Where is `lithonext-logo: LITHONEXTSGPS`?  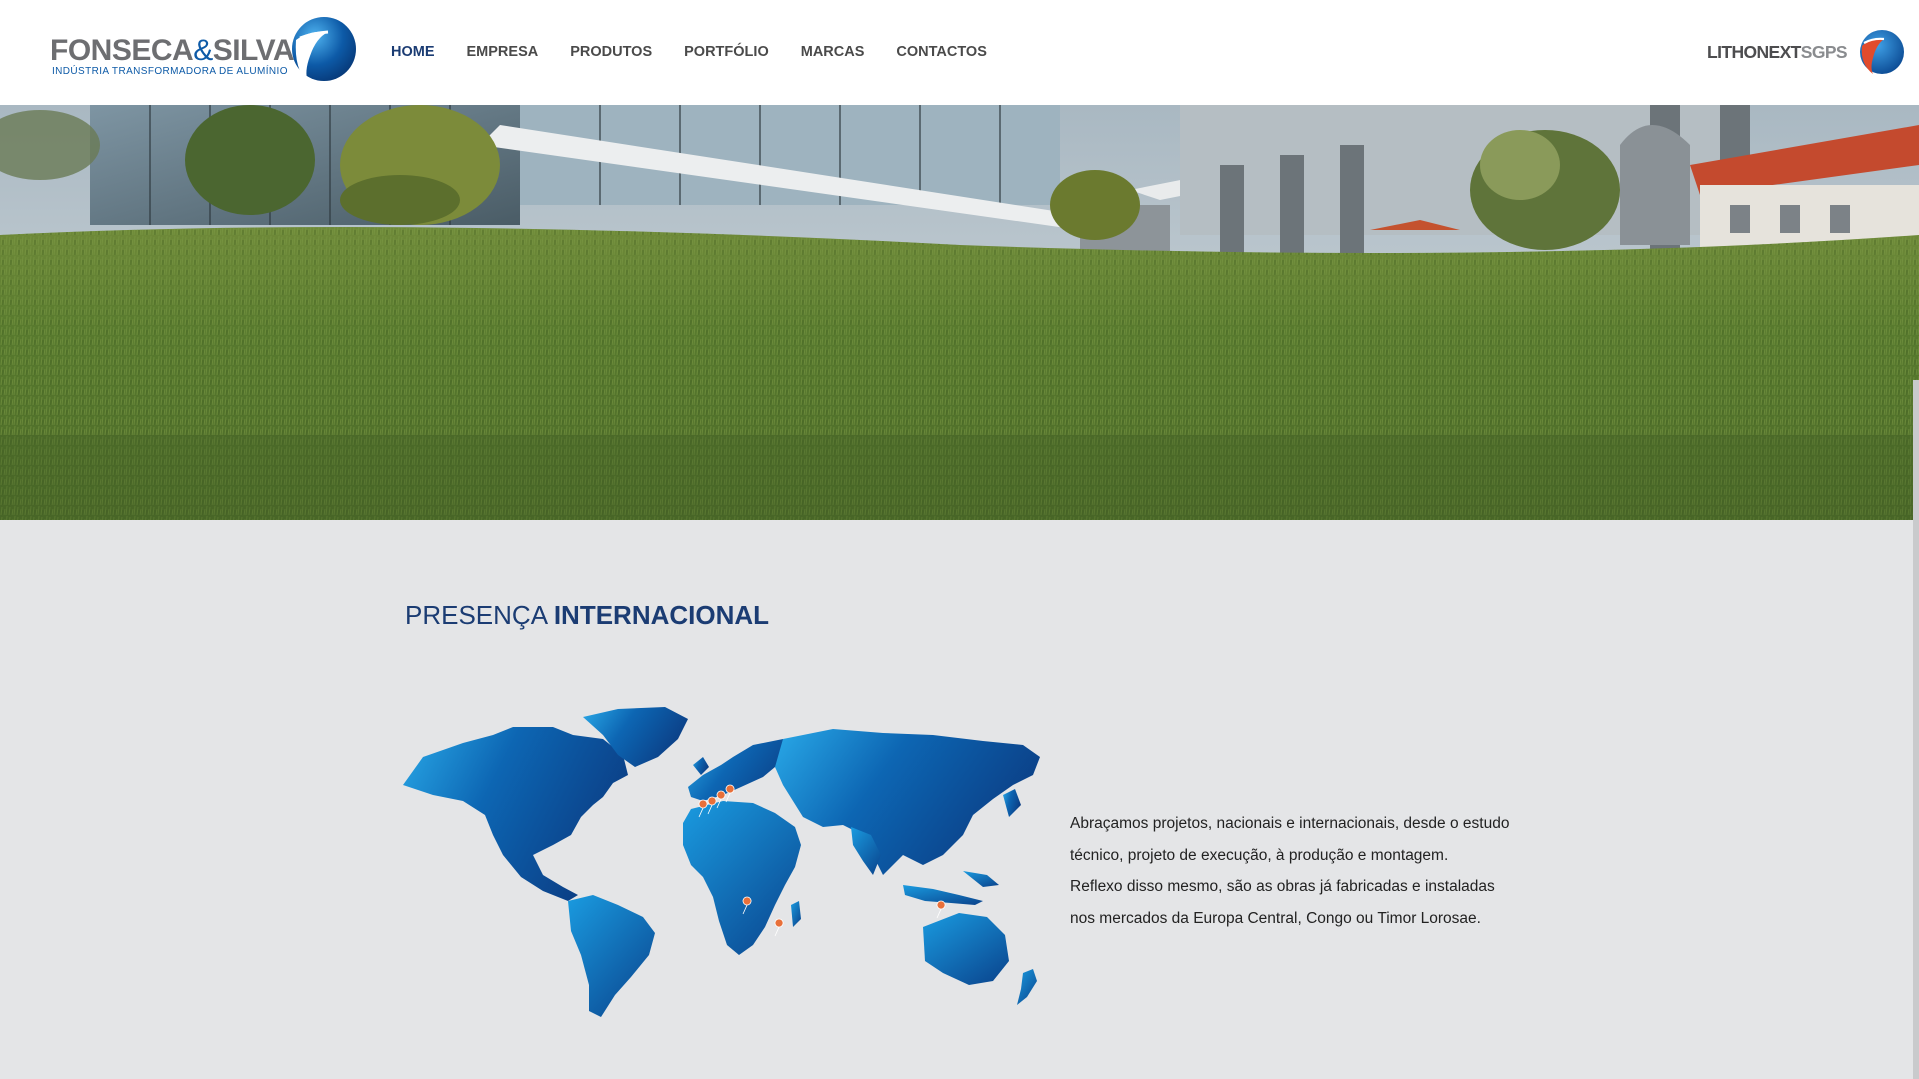
lithonext-logo: LITHONEXTSGPS is located at coordinates (1807, 53).